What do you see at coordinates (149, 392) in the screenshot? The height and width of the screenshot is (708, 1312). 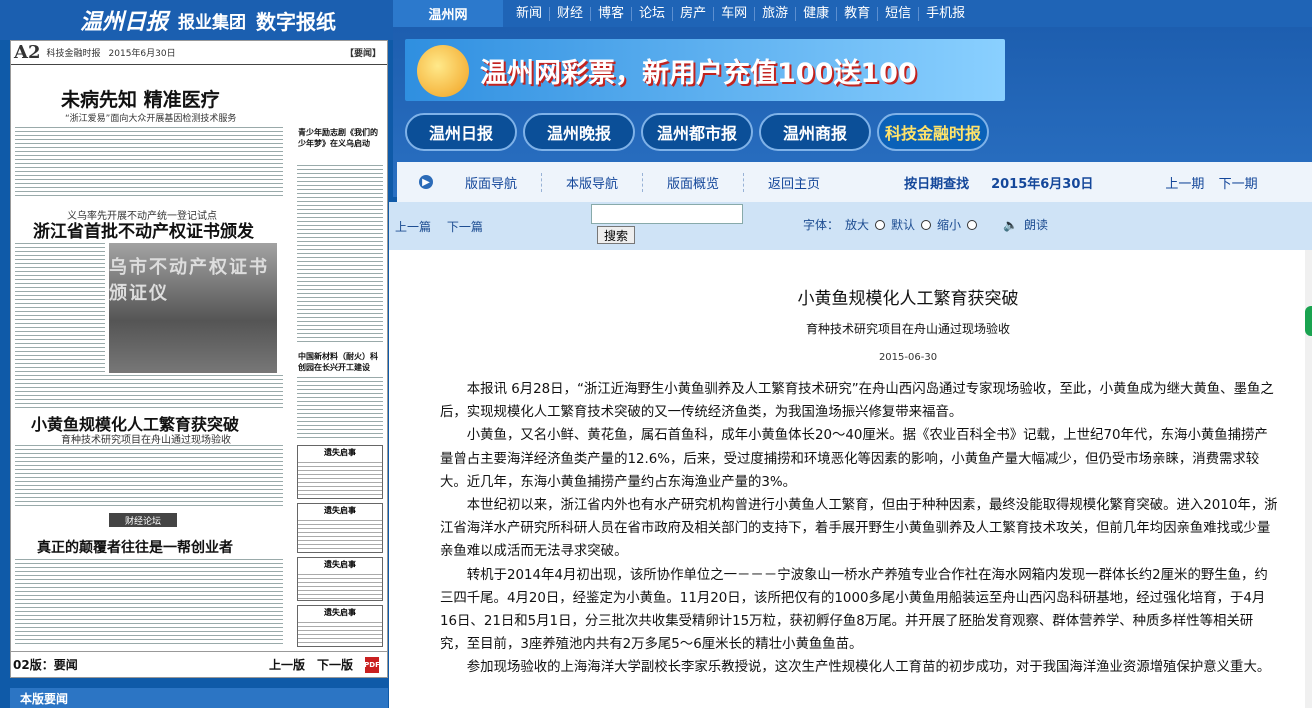 I see `caption-block` at bounding box center [149, 392].